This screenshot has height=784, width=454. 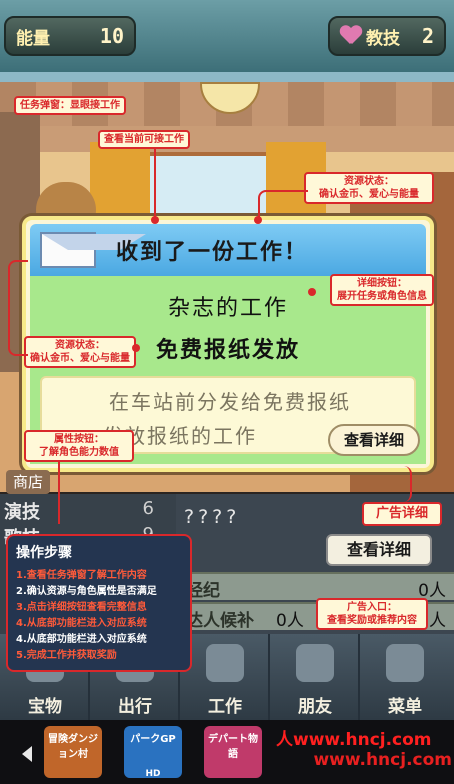 What do you see at coordinates (402, 514) in the screenshot?
I see `annotation-ad-detail: 广告详细` at bounding box center [402, 514].